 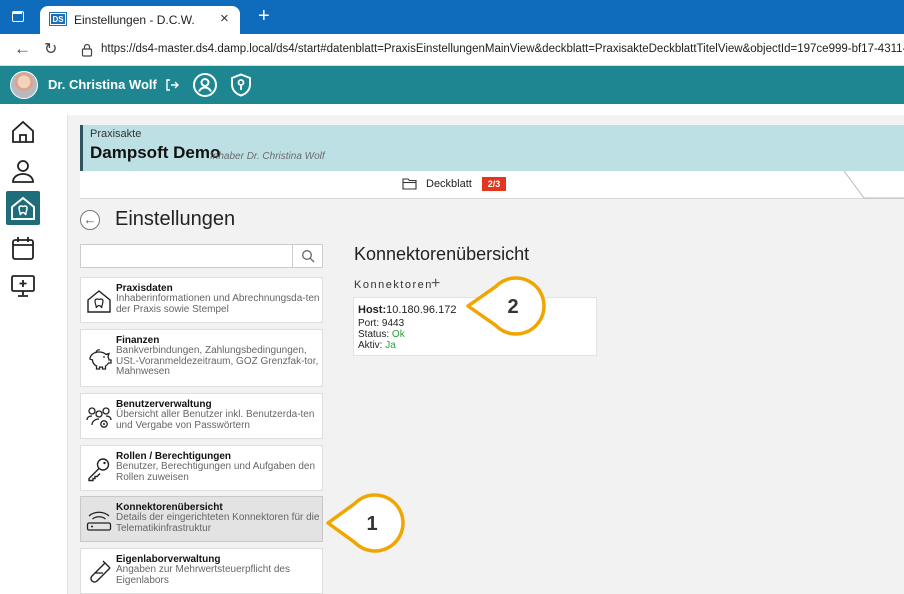 I want to click on person-icon, so click(x=23, y=171).